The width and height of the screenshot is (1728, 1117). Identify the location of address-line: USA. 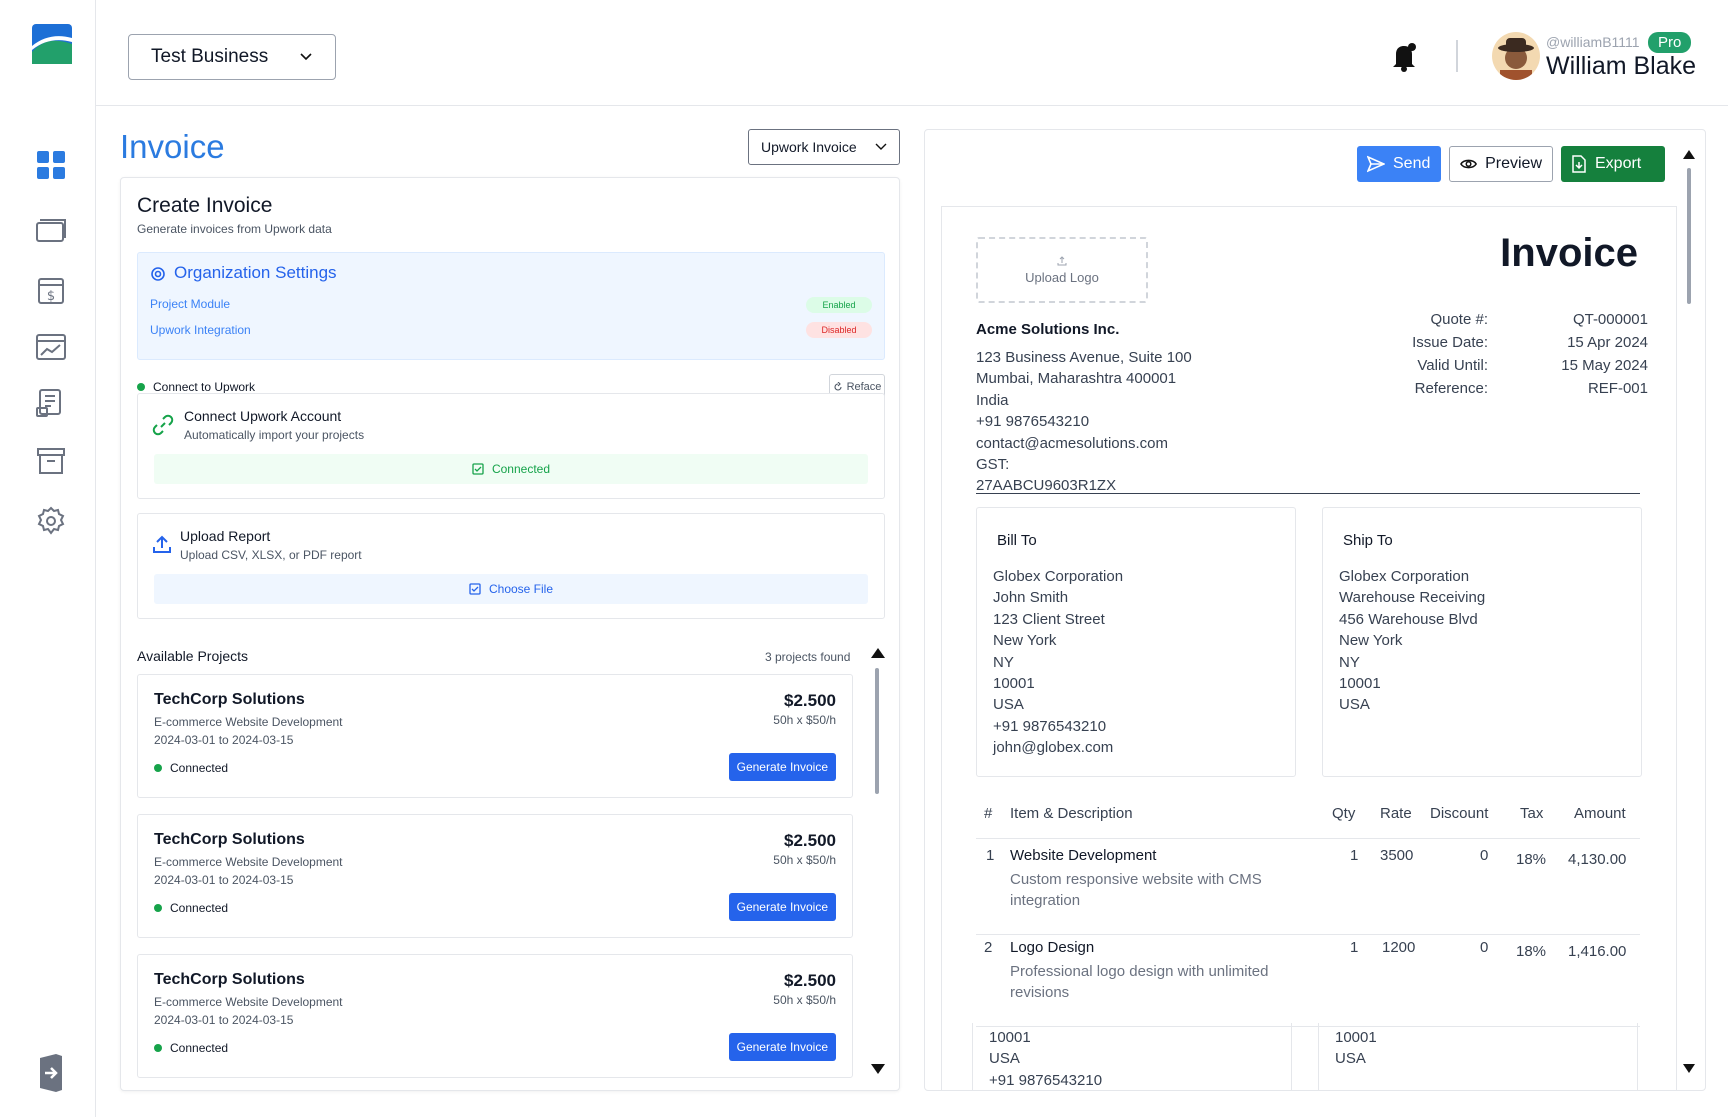
(1004, 1059).